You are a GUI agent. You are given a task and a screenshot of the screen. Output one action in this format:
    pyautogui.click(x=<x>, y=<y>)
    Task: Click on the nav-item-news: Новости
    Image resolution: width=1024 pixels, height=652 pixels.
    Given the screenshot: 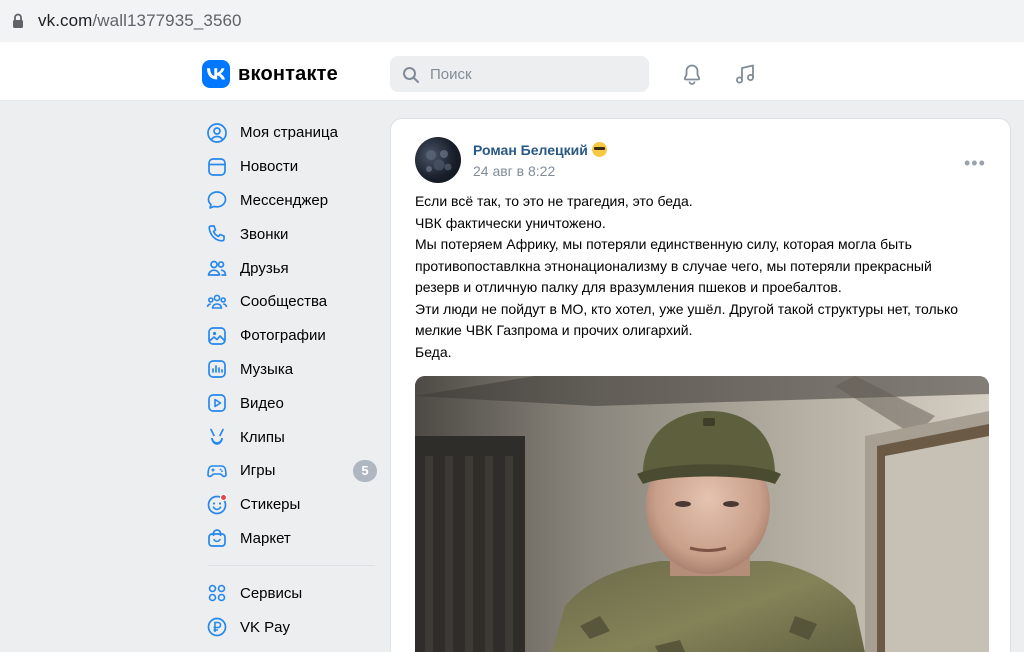 What is the action you would take?
    pyautogui.click(x=291, y=167)
    